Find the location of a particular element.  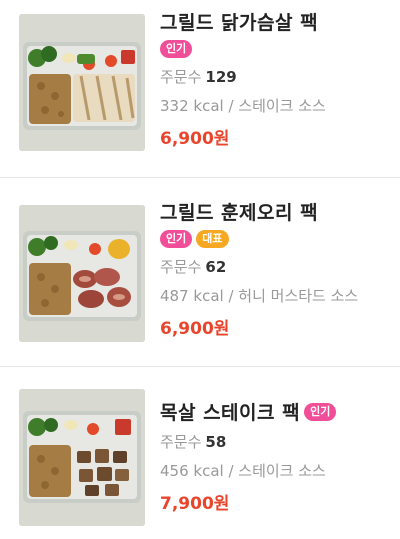

product-image-chicken is located at coordinates (82, 82).